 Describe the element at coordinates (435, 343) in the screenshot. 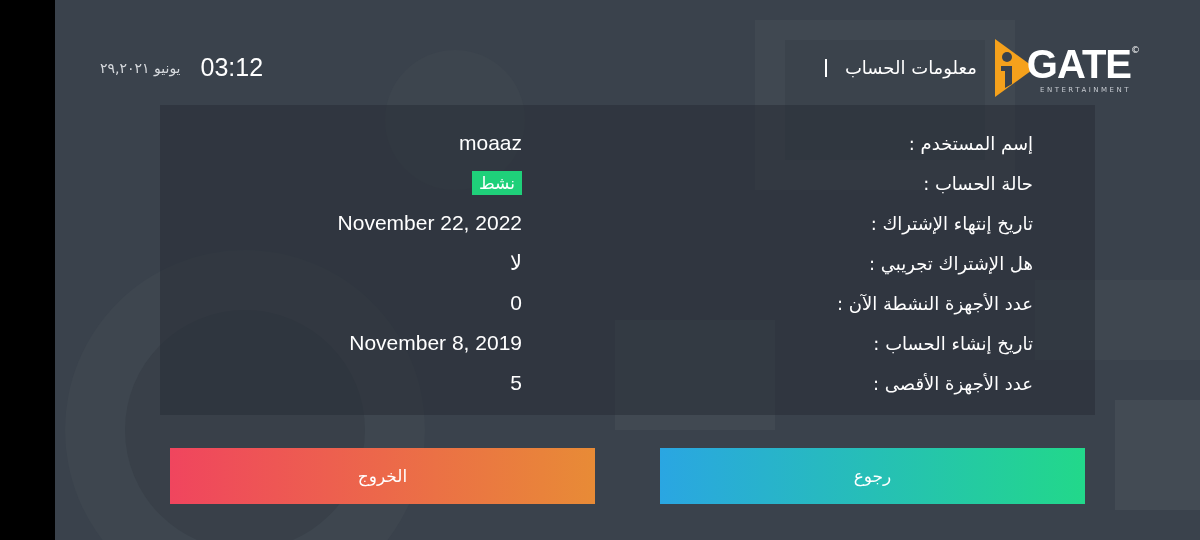

I see `field-value: November 8, 2019` at that location.